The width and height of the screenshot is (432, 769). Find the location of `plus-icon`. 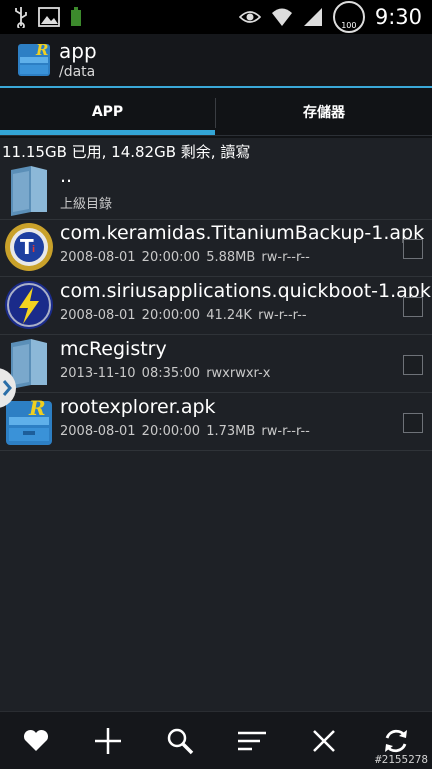

plus-icon is located at coordinates (108, 741).